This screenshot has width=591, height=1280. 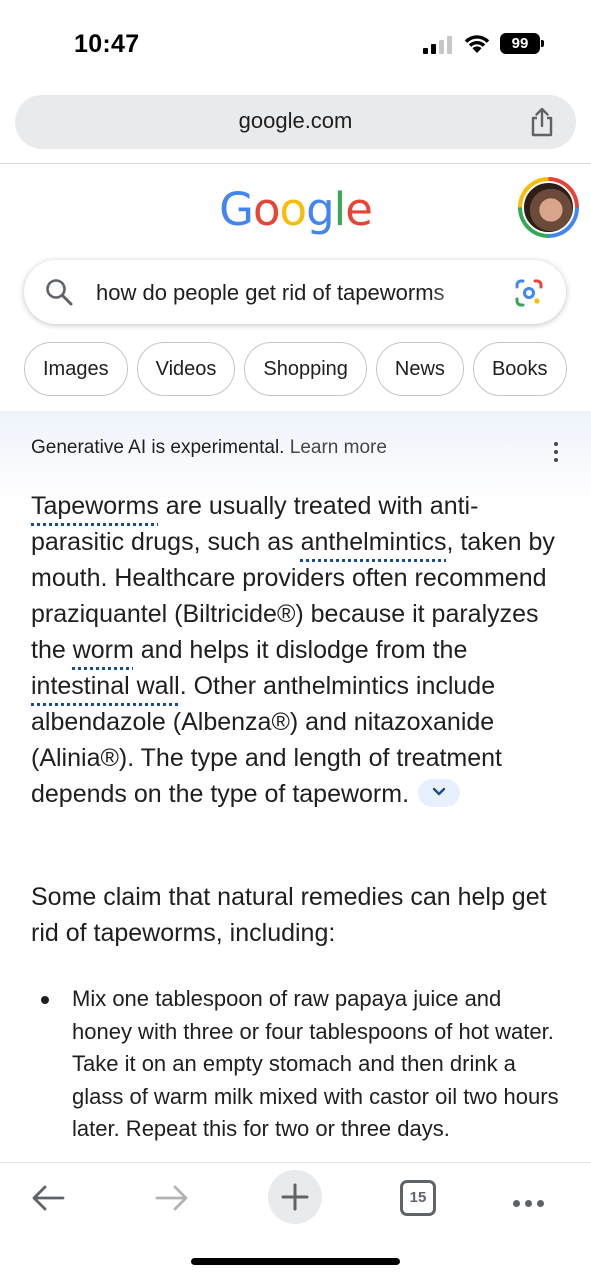 I want to click on list-bullet, so click(x=45, y=1000).